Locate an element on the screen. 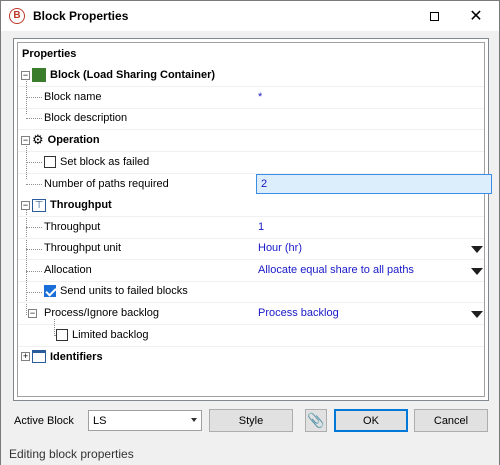 This screenshot has width=500, height=465. expand-icon: + is located at coordinates (25, 356).